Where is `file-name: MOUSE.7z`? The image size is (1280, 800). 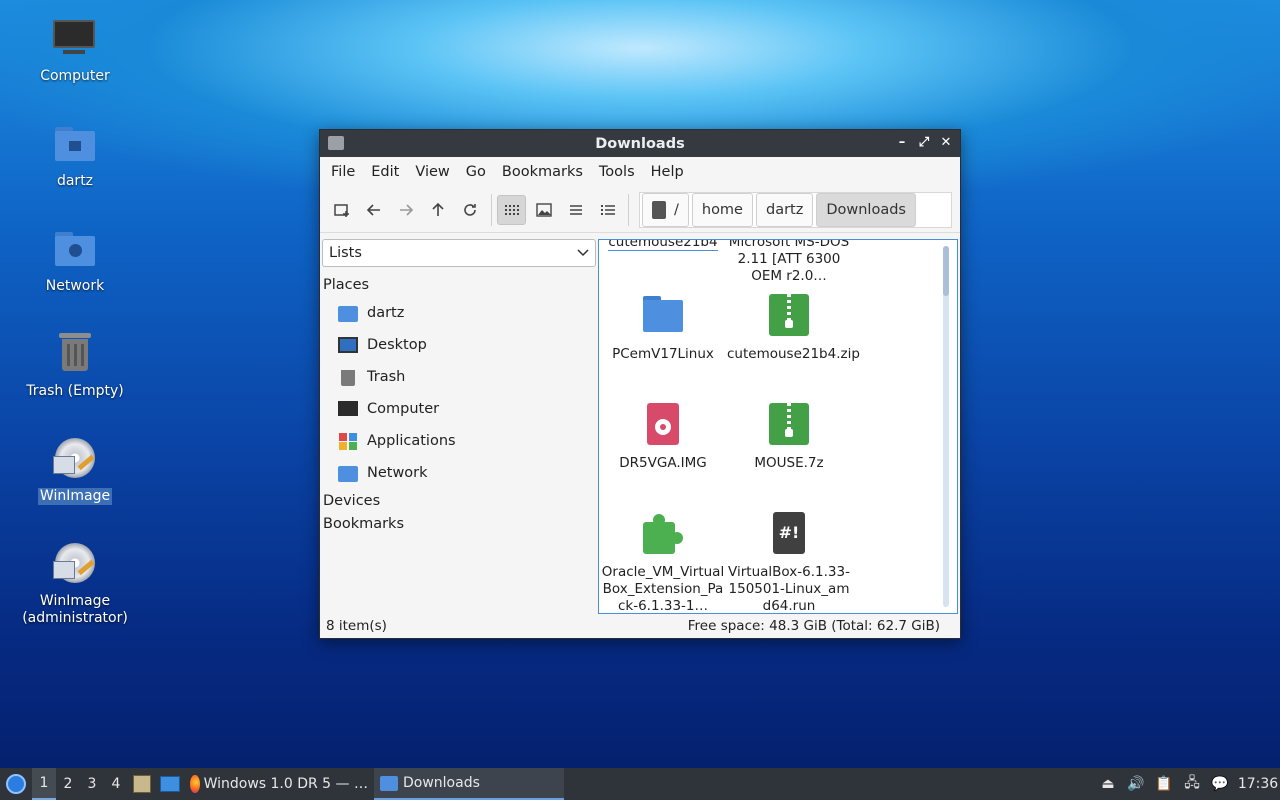 file-name: MOUSE.7z is located at coordinates (789, 463).